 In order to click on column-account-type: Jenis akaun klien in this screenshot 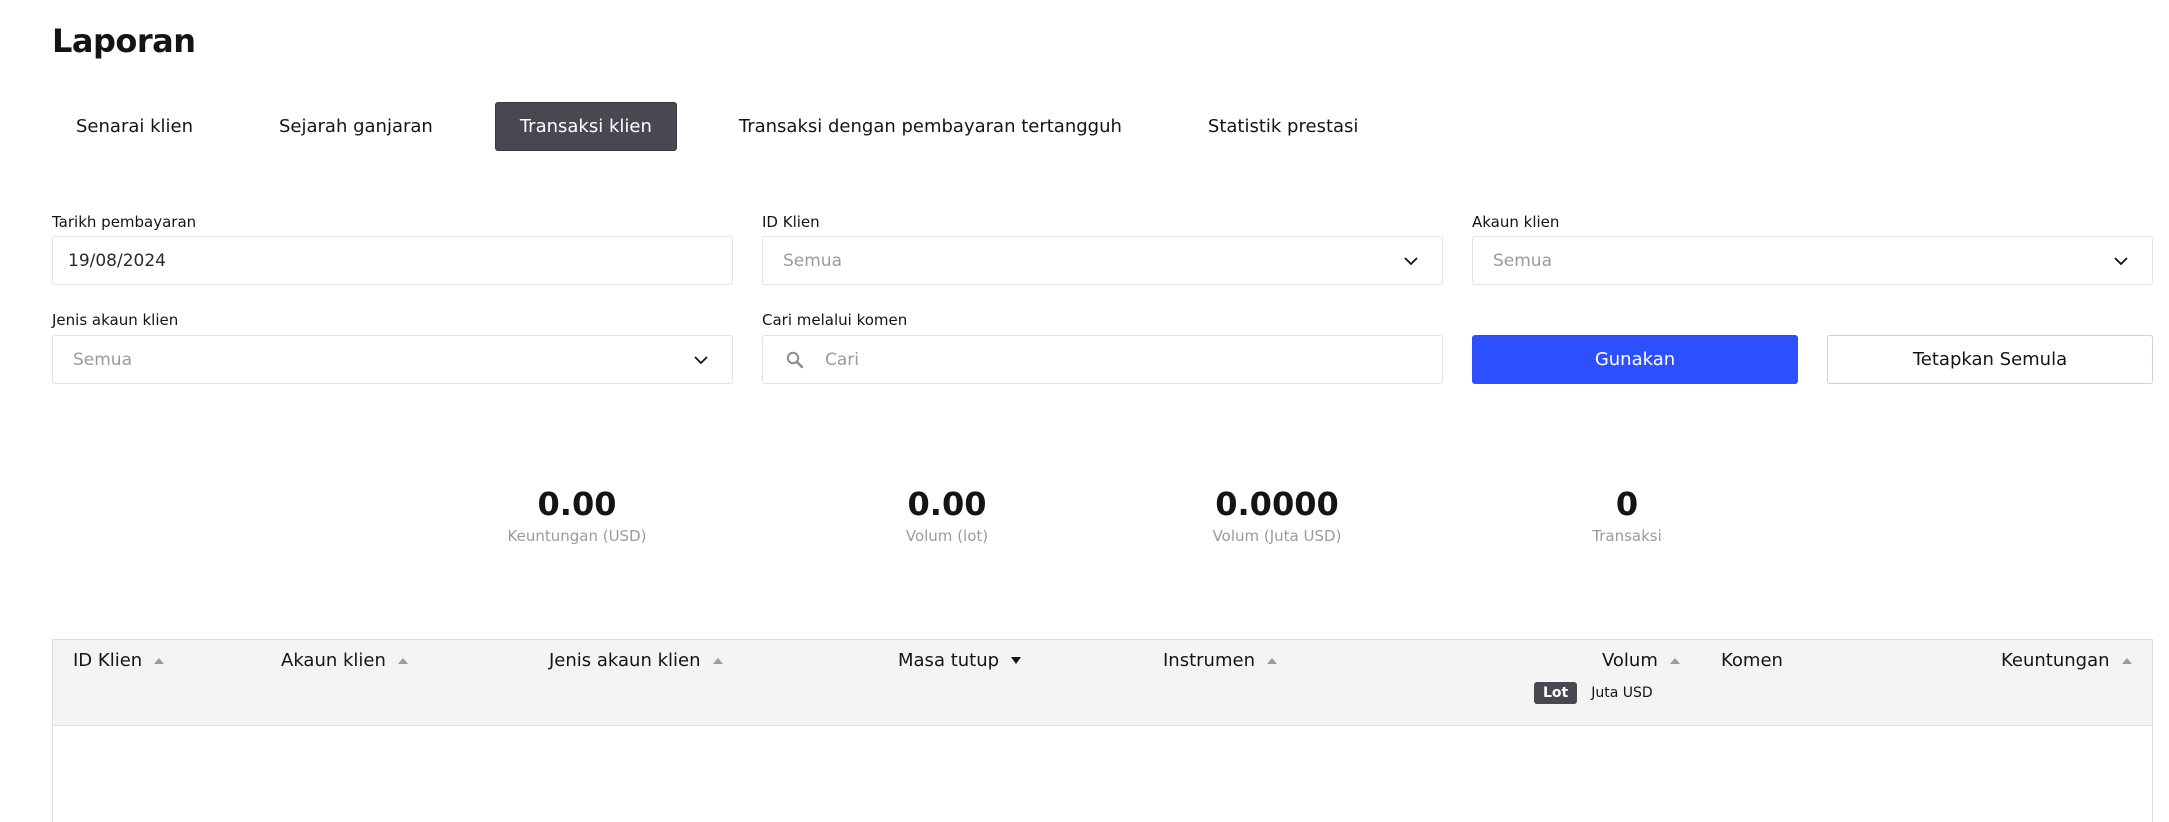, I will do `click(636, 660)`.